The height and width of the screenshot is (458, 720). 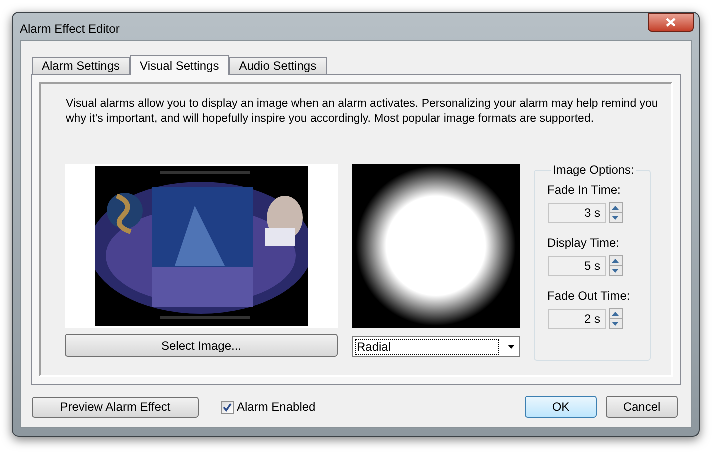 What do you see at coordinates (436, 346) in the screenshot?
I see `effect-dropdown: Radial` at bounding box center [436, 346].